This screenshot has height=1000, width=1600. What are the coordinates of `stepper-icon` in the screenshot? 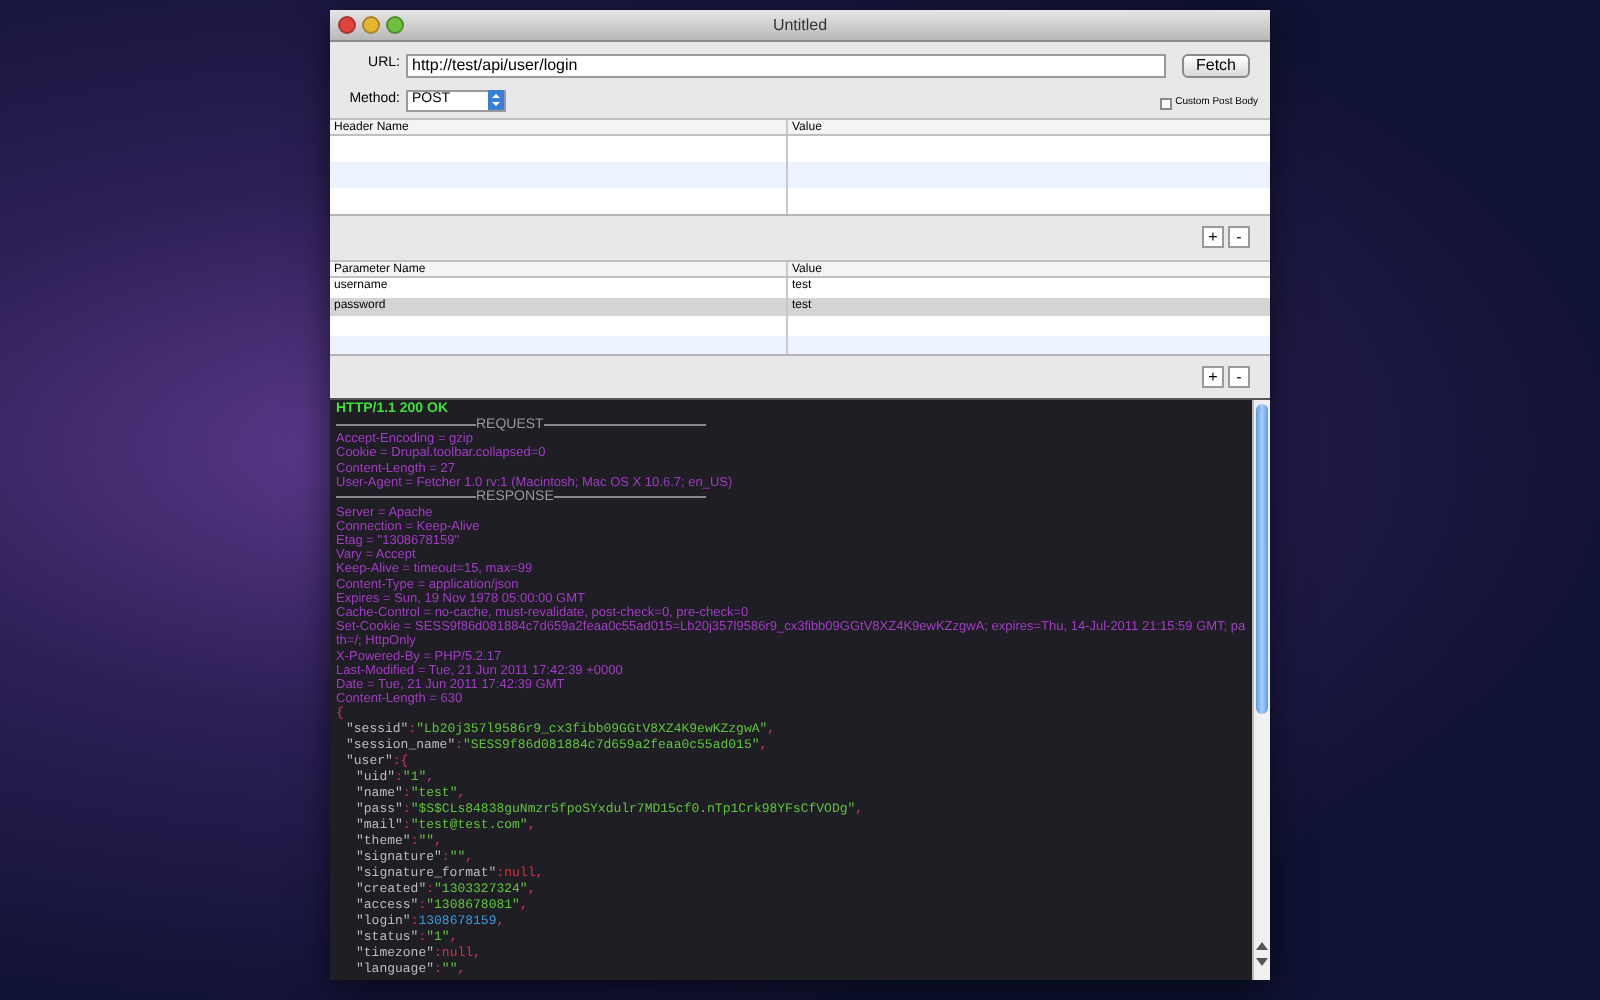 It's located at (496, 100).